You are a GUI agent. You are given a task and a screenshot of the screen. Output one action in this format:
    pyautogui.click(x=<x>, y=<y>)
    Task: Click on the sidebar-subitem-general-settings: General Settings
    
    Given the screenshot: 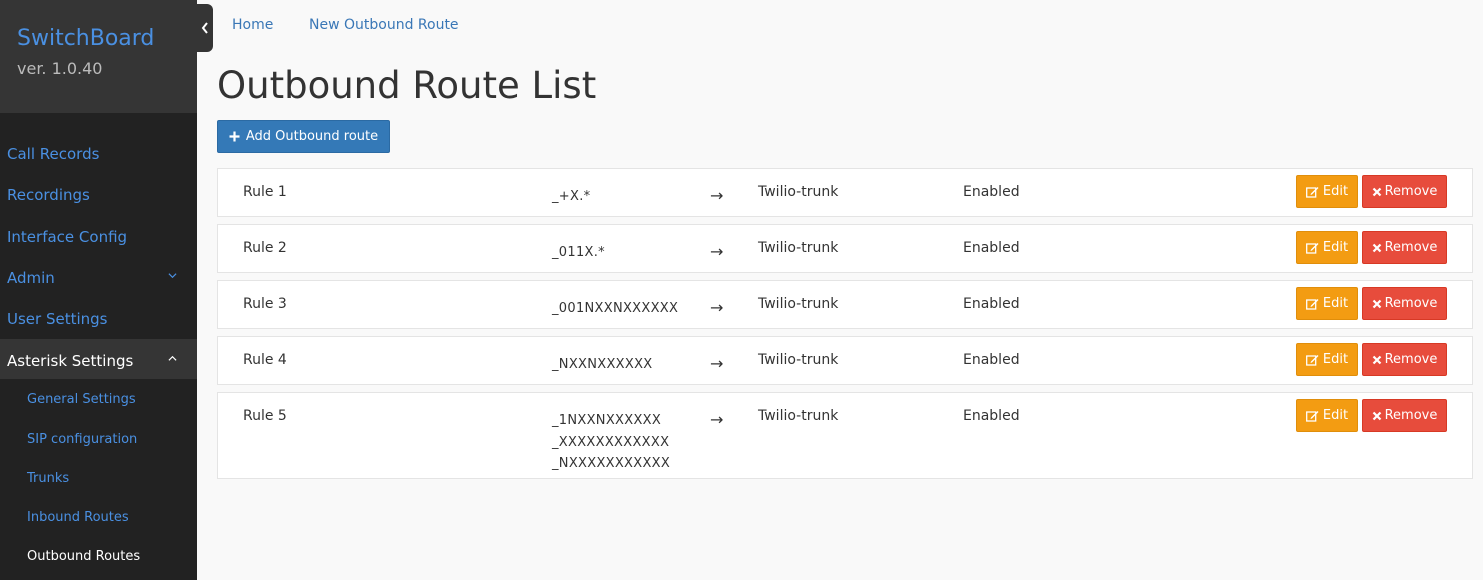 What is the action you would take?
    pyautogui.click(x=98, y=400)
    